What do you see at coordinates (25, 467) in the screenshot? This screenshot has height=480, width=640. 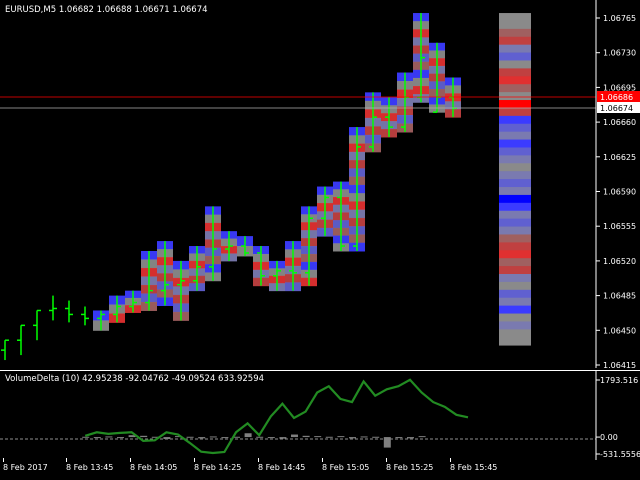 I see `time-tick-label: 8 Feb 2017` at bounding box center [25, 467].